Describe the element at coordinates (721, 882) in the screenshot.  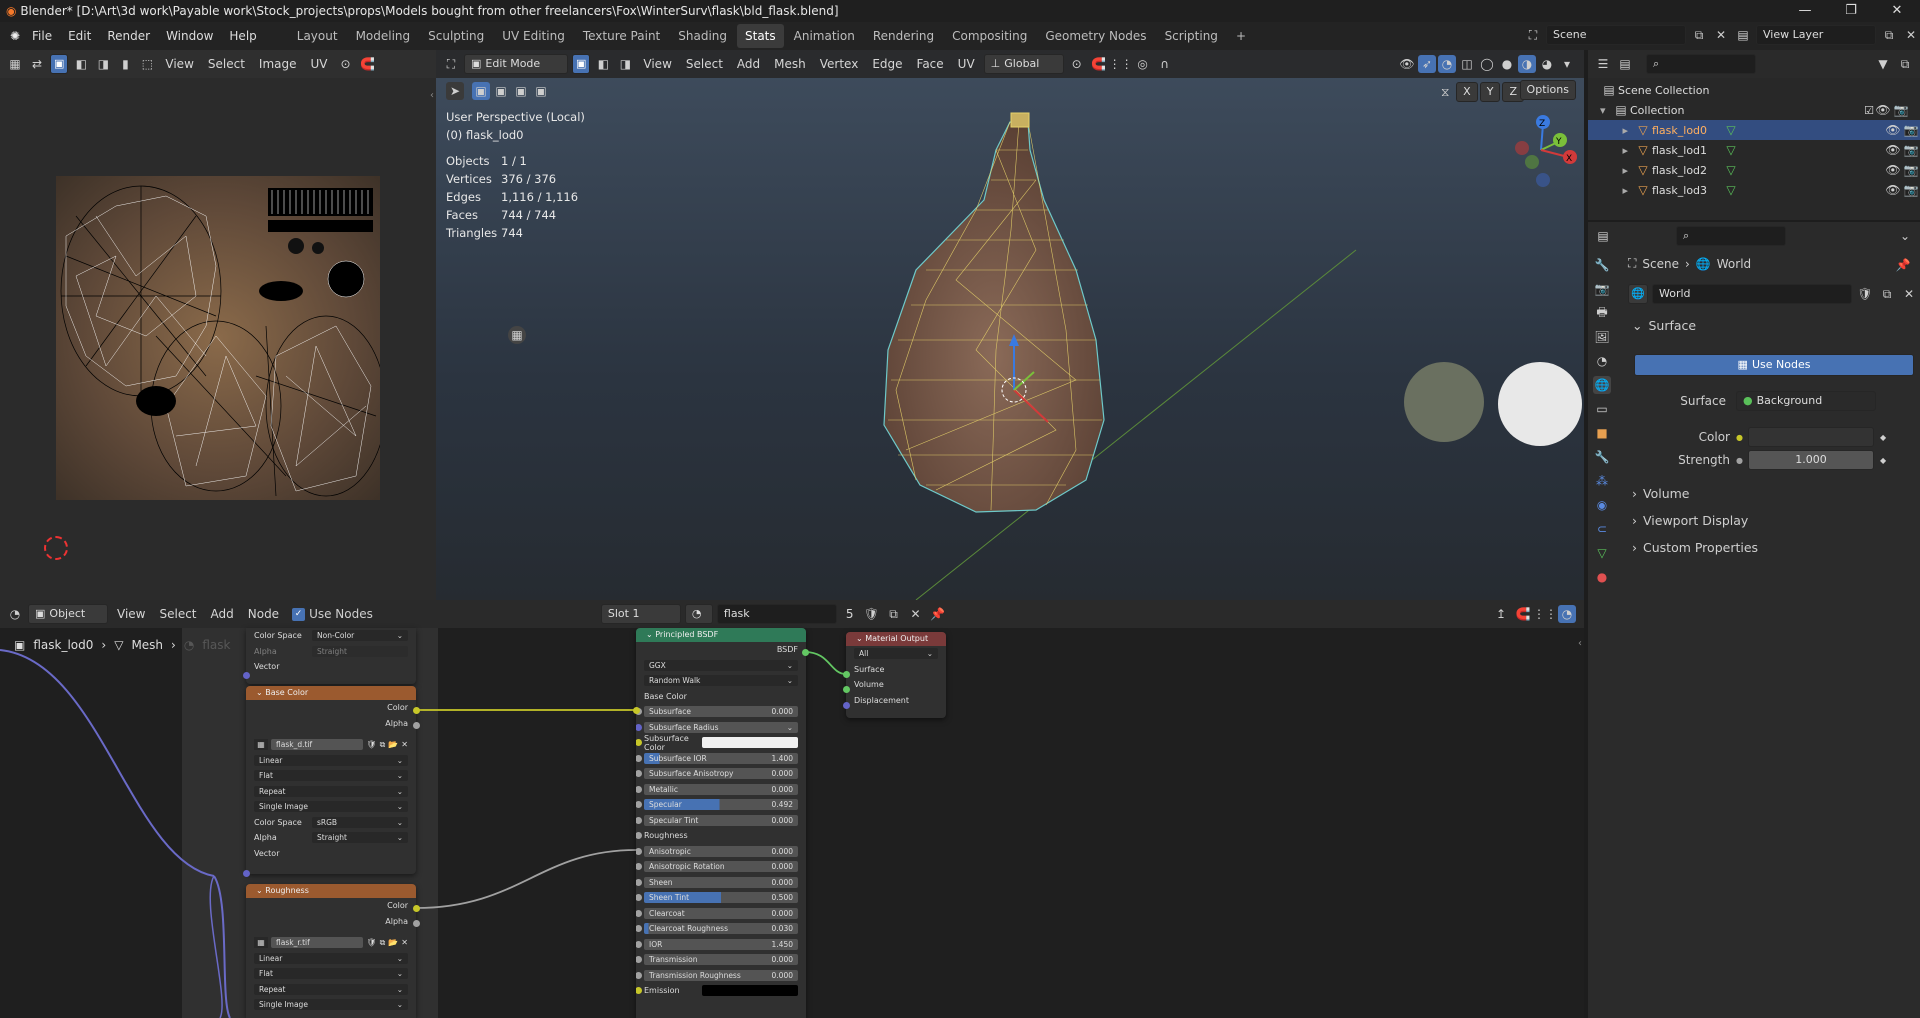
I see `value-slider: Sheen 0.000` at that location.